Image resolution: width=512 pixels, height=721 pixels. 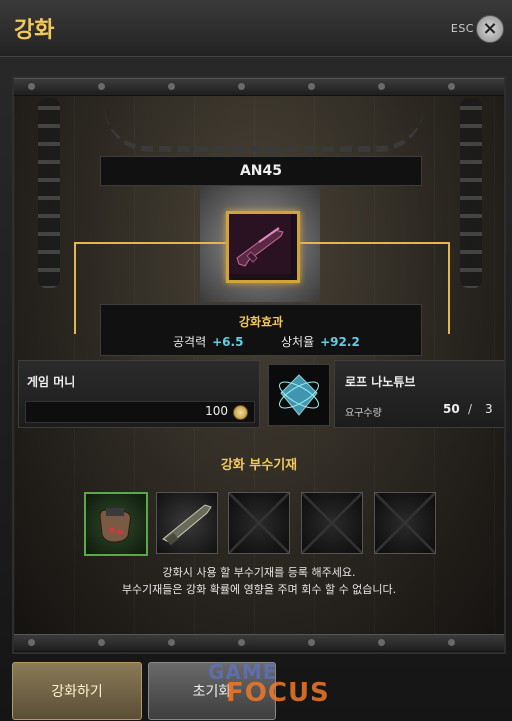 I want to click on close-icon: ×, so click(x=490, y=28).